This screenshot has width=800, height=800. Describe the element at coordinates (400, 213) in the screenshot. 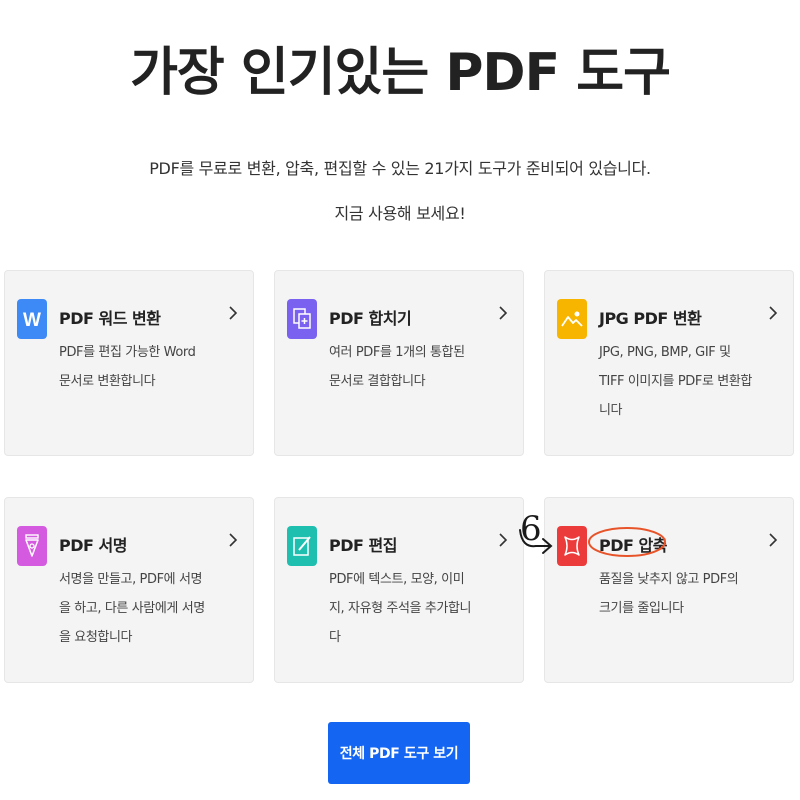

I see `page-subtitle-line2: 지금 사용해 보세요!` at that location.